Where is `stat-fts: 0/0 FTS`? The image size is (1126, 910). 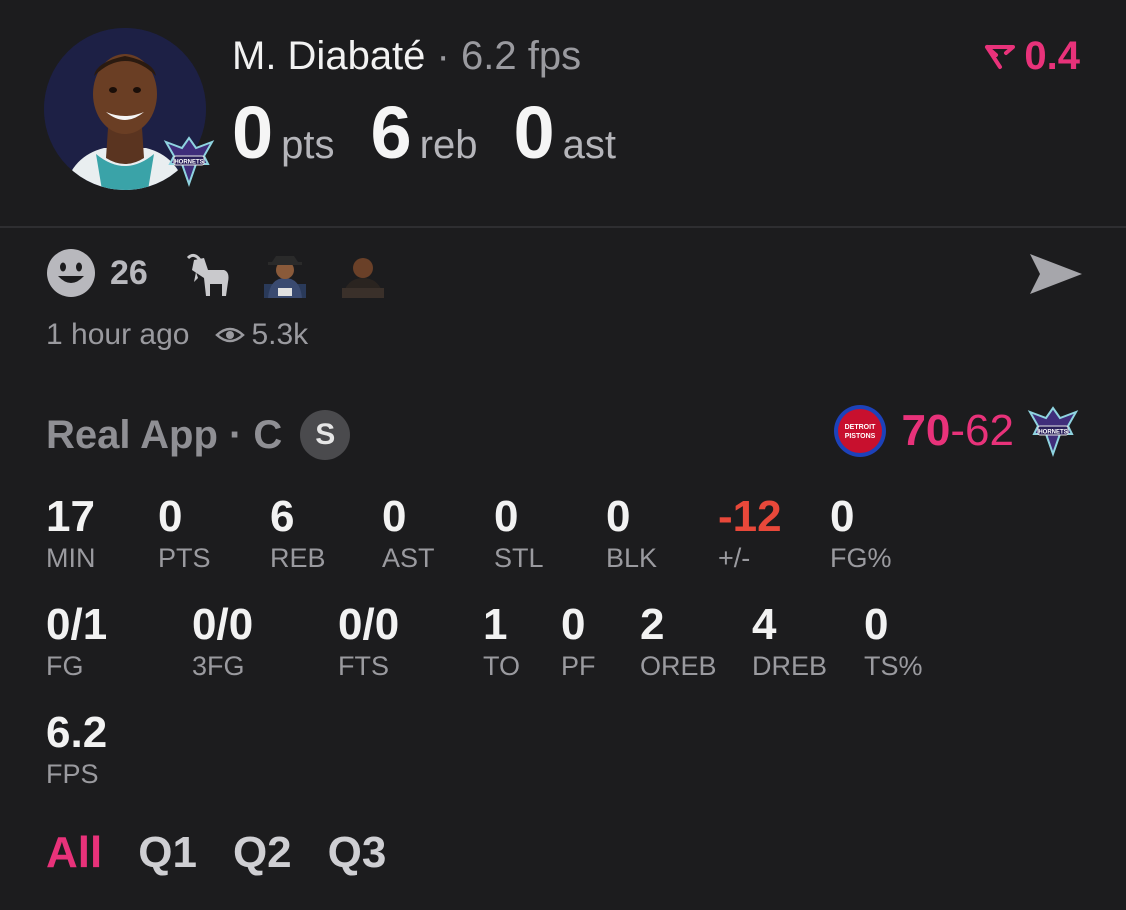 stat-fts: 0/0 FTS is located at coordinates (368, 641).